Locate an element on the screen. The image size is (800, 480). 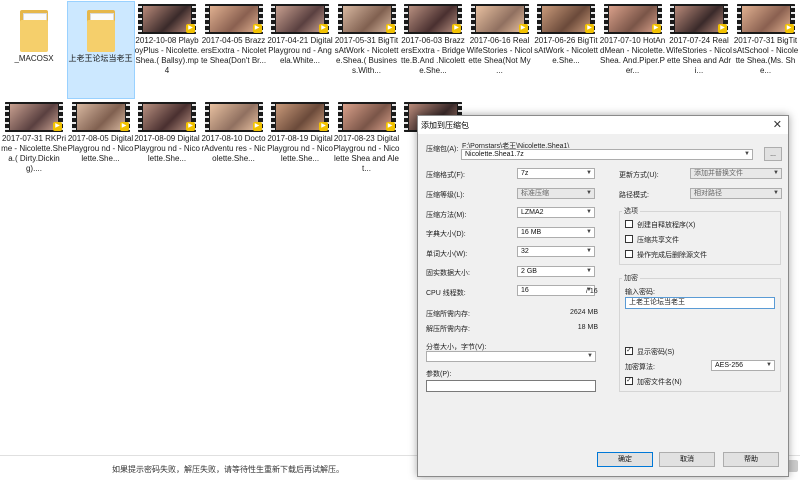
solid-select: 2 GB ▼ is located at coordinates (556, 271).